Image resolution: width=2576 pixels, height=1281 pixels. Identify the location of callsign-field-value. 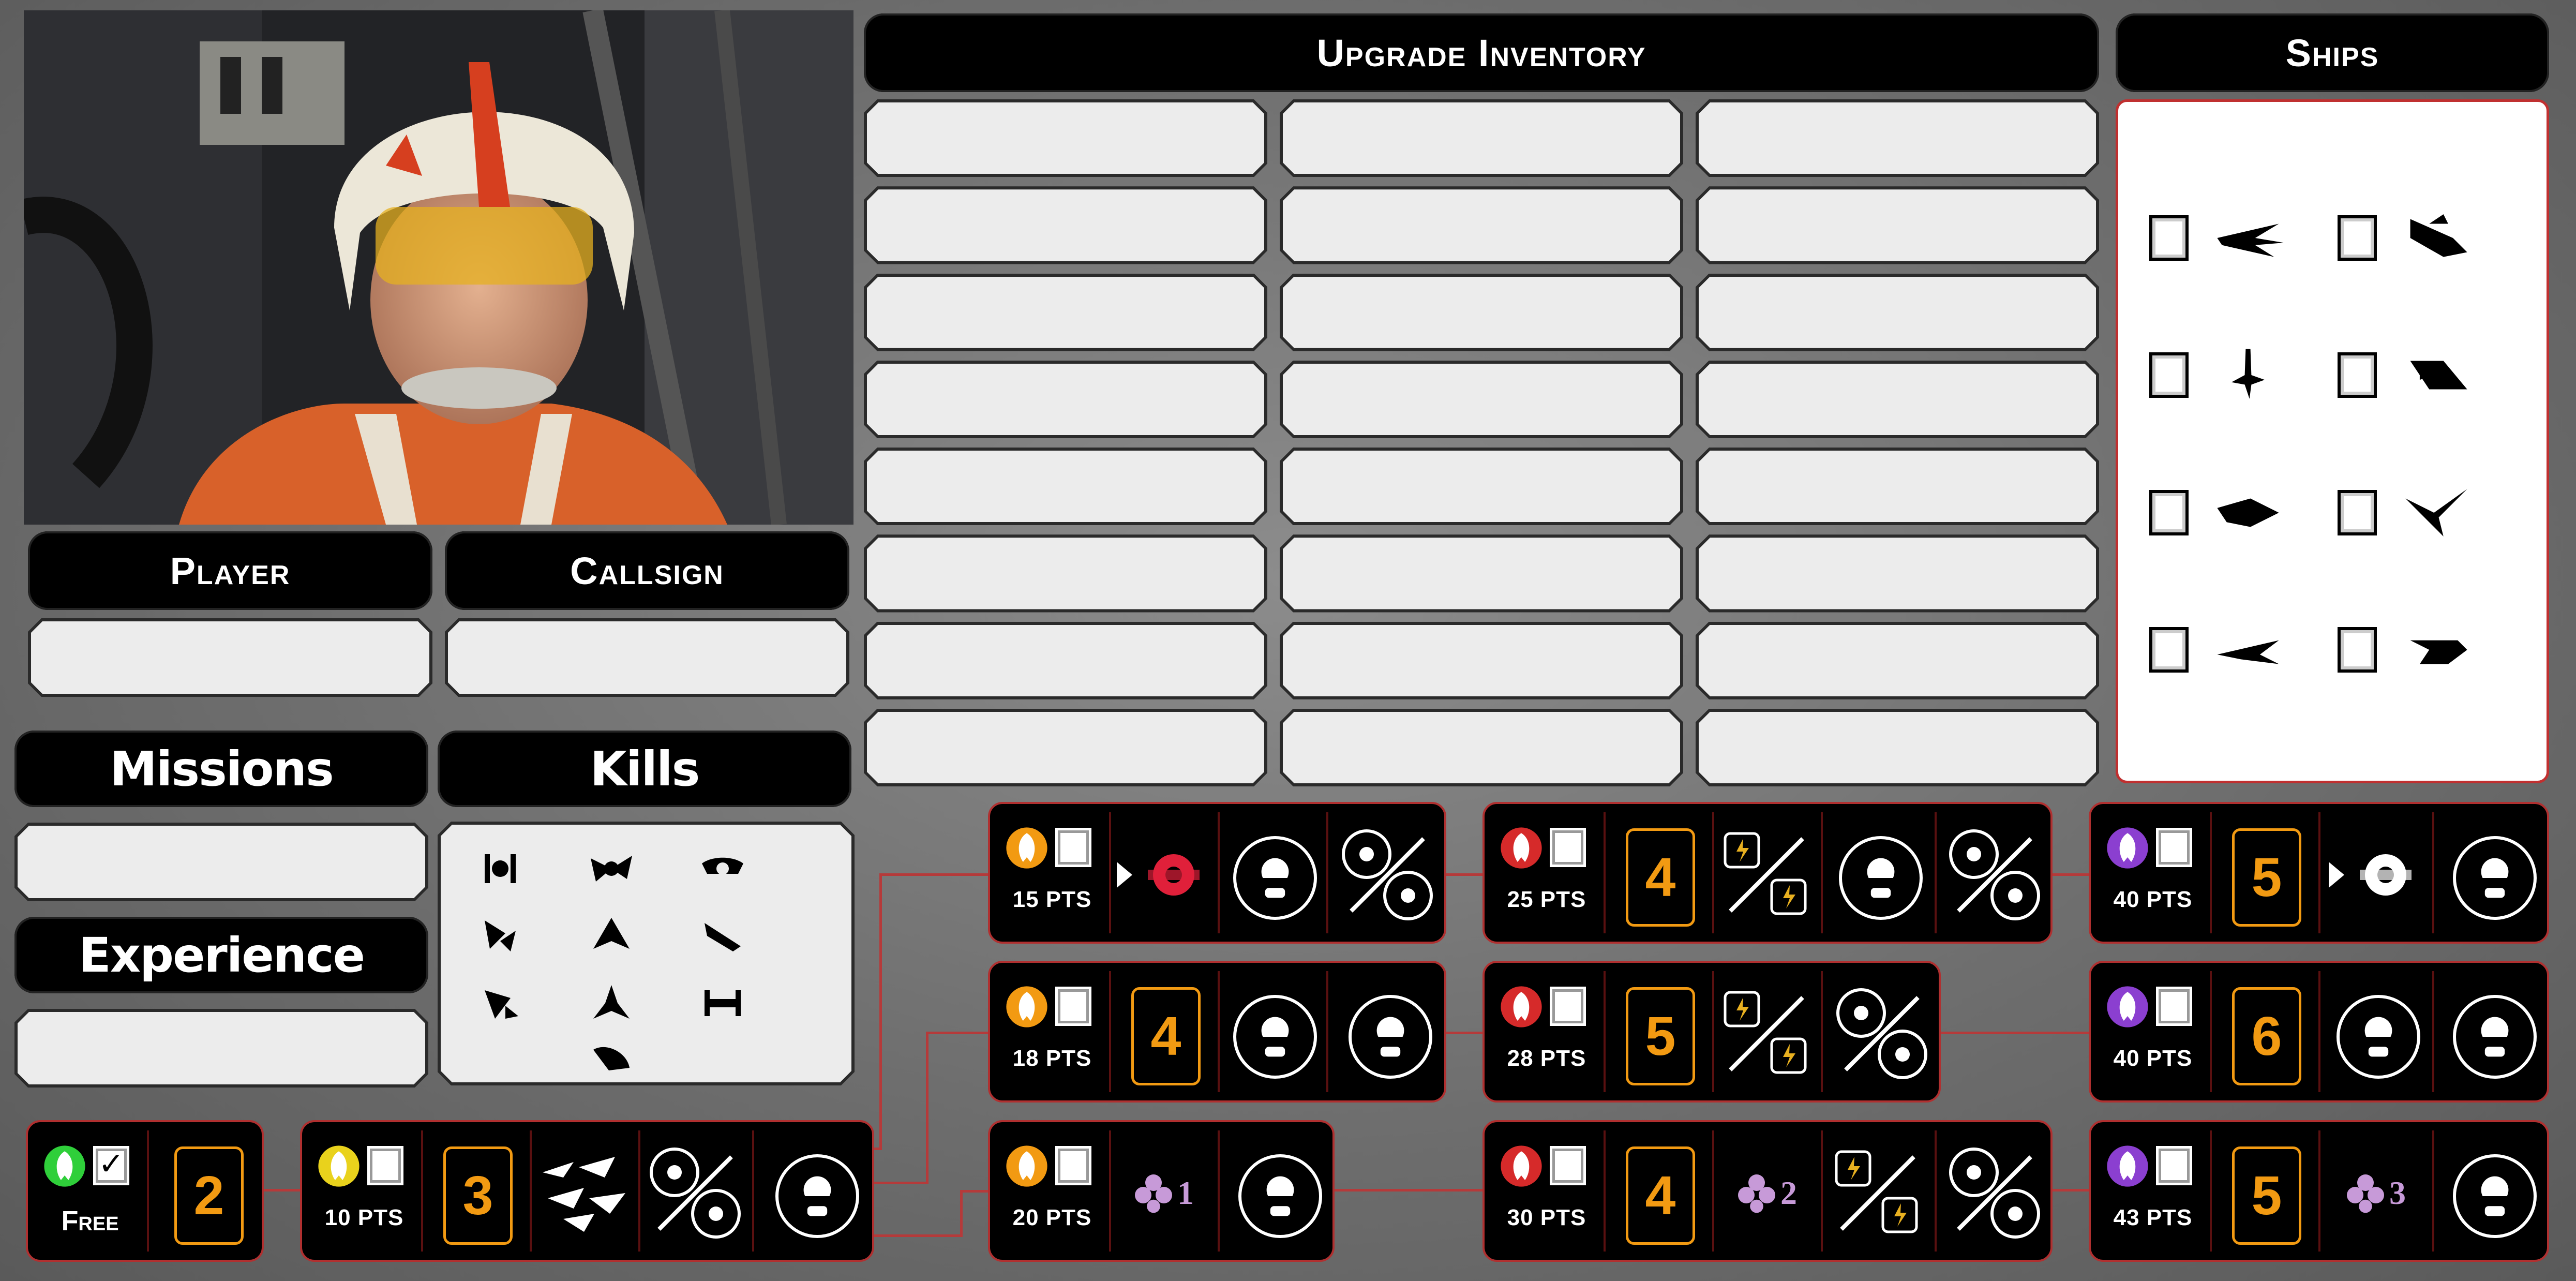
(647, 657).